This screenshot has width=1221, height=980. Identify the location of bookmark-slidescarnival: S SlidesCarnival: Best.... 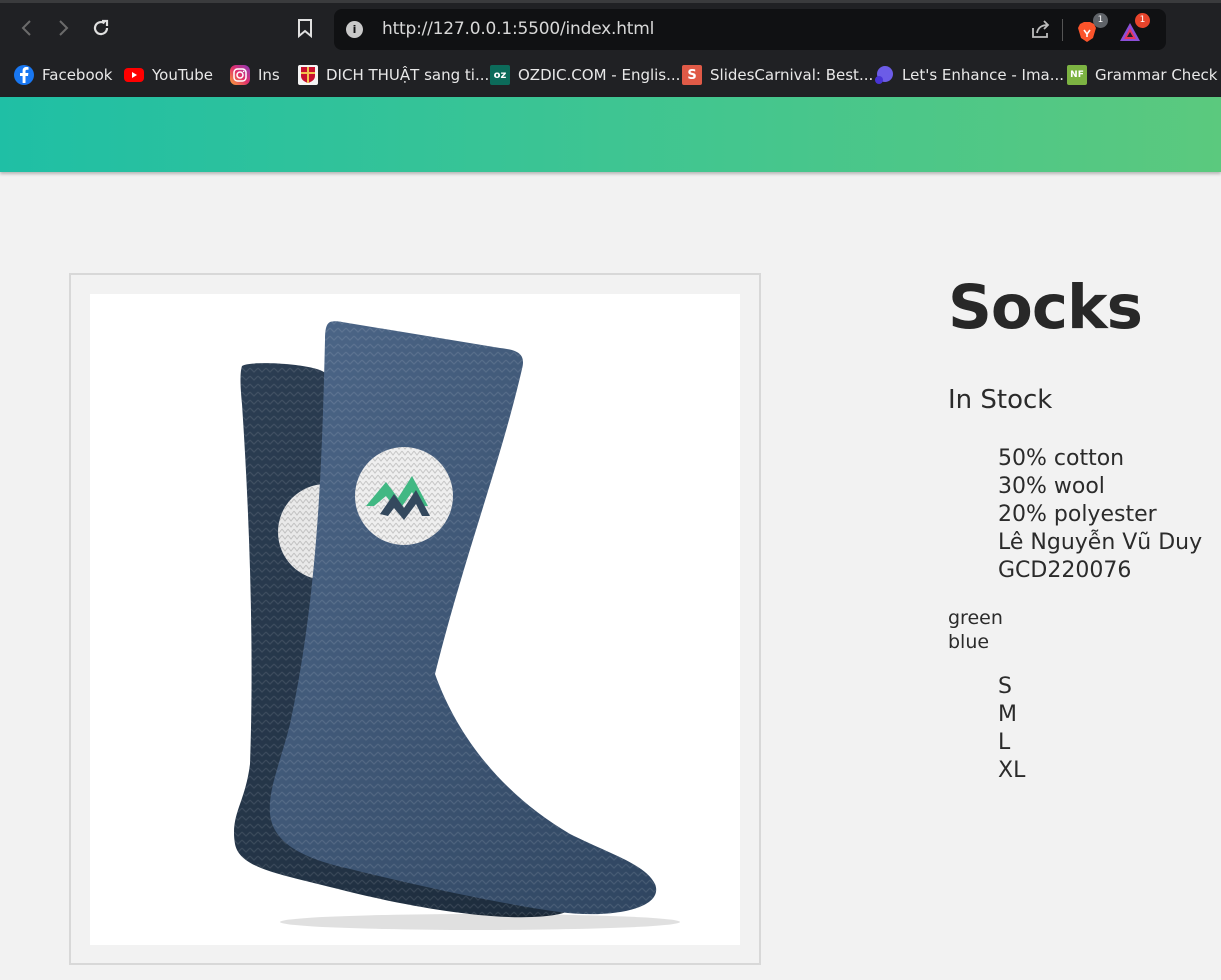
(777, 75).